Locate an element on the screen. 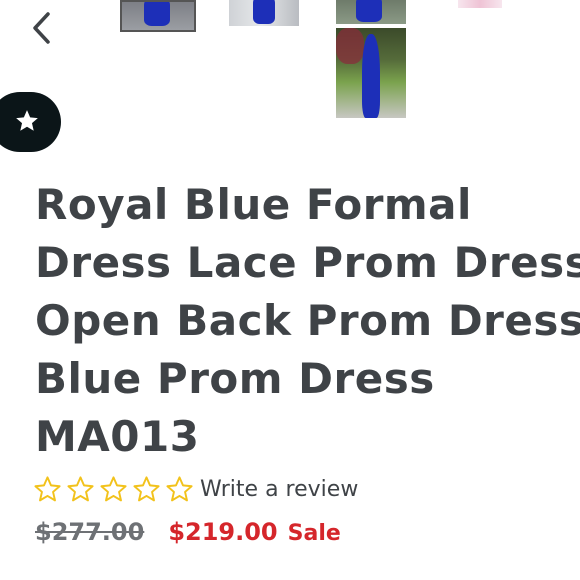 This screenshot has width=580, height=580. write-review-link: Write a review is located at coordinates (279, 489).